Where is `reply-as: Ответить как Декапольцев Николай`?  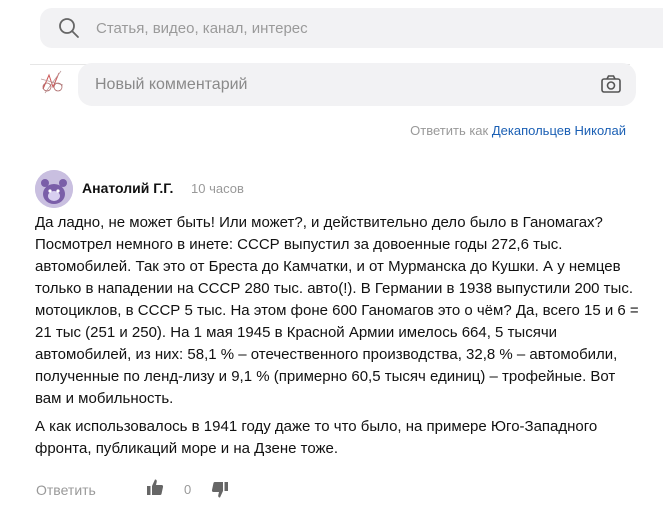
reply-as: Ответить как Декапольцев Николай is located at coordinates (518, 130).